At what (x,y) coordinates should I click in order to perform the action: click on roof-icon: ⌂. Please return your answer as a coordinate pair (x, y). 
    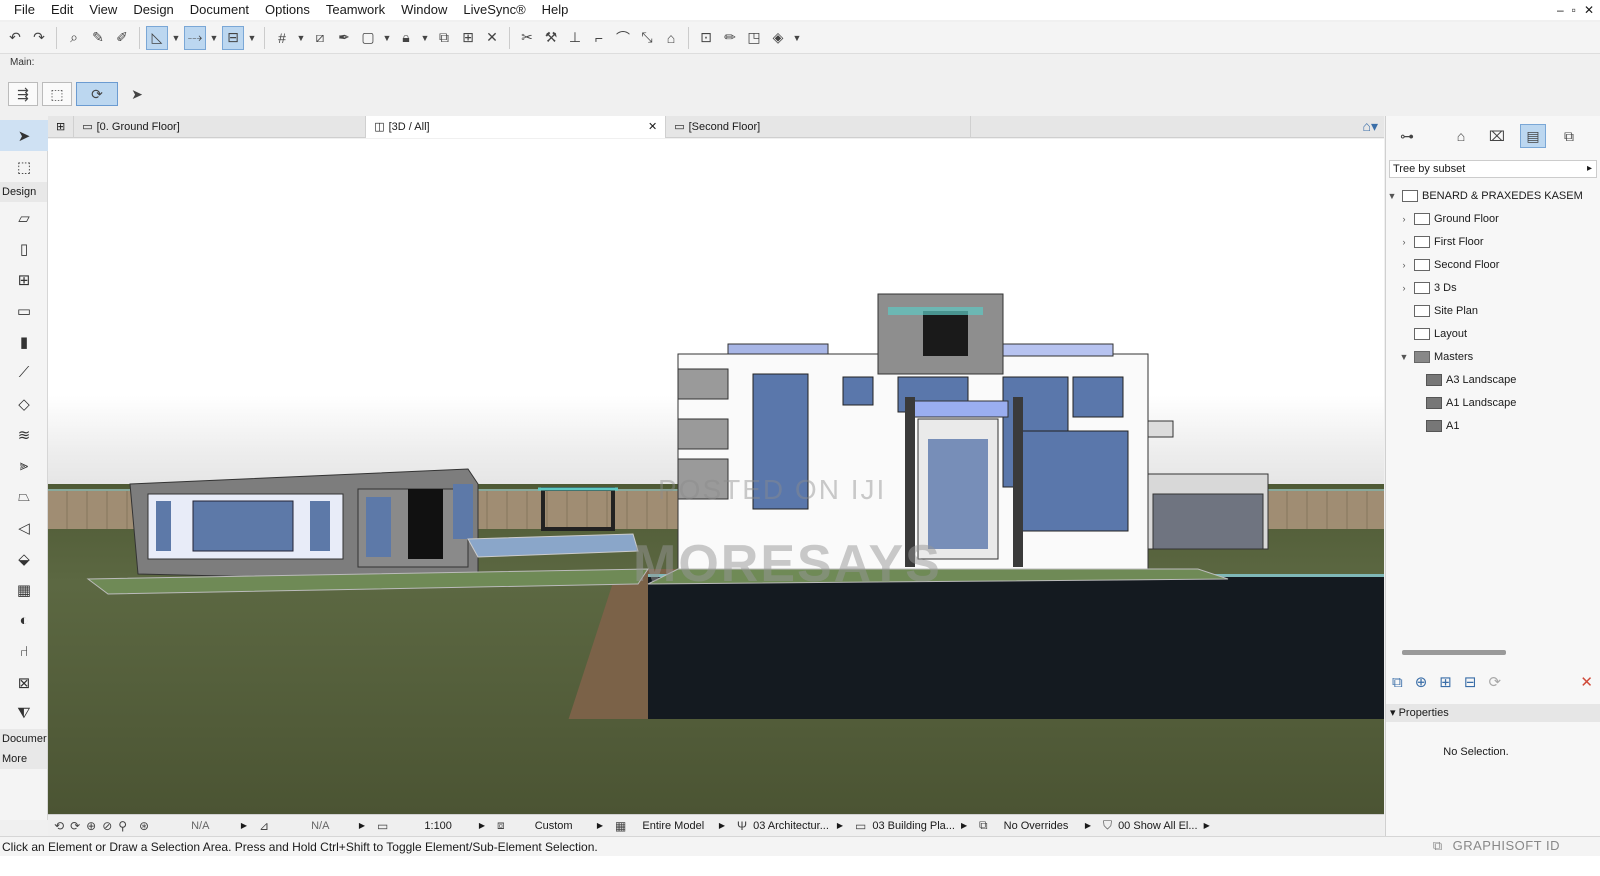
    Looking at the image, I should click on (671, 38).